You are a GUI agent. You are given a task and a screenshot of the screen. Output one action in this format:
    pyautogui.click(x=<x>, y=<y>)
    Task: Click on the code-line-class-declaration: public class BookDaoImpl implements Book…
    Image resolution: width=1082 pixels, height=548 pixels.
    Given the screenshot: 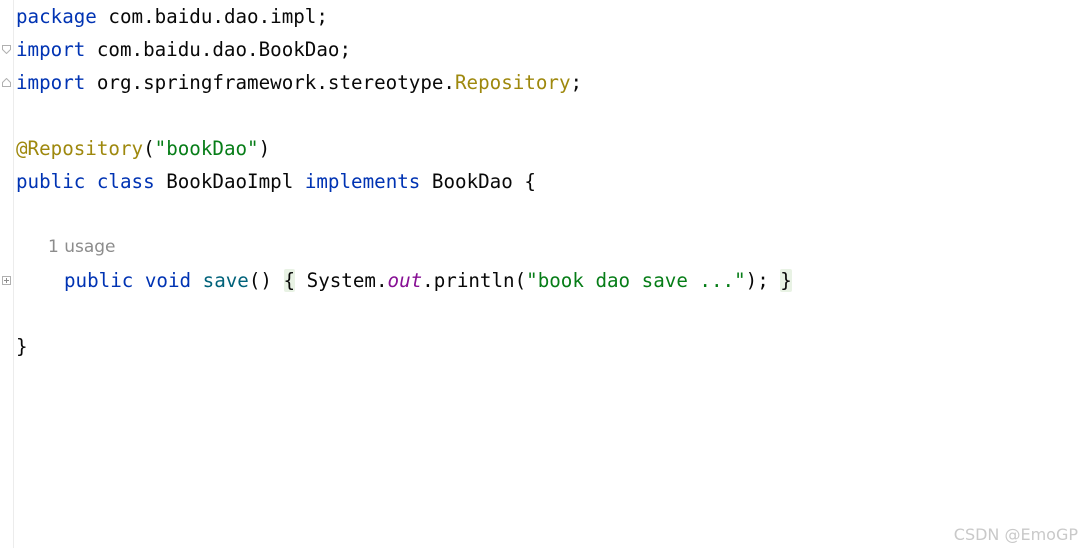 What is the action you would take?
    pyautogui.click(x=276, y=181)
    